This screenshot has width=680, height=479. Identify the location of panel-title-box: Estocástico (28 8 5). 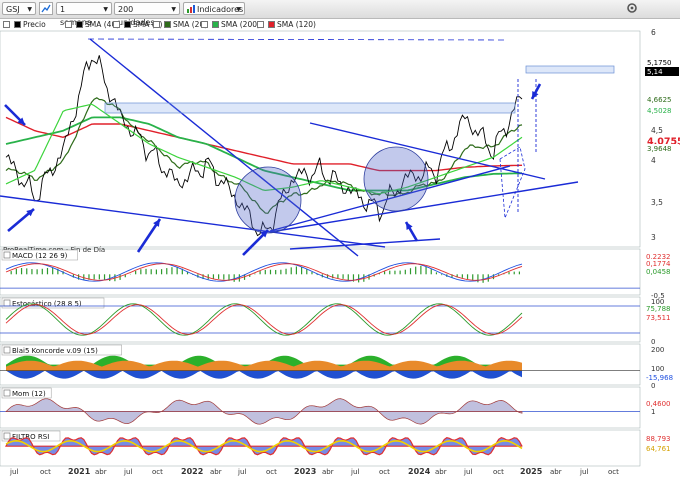
(53, 303).